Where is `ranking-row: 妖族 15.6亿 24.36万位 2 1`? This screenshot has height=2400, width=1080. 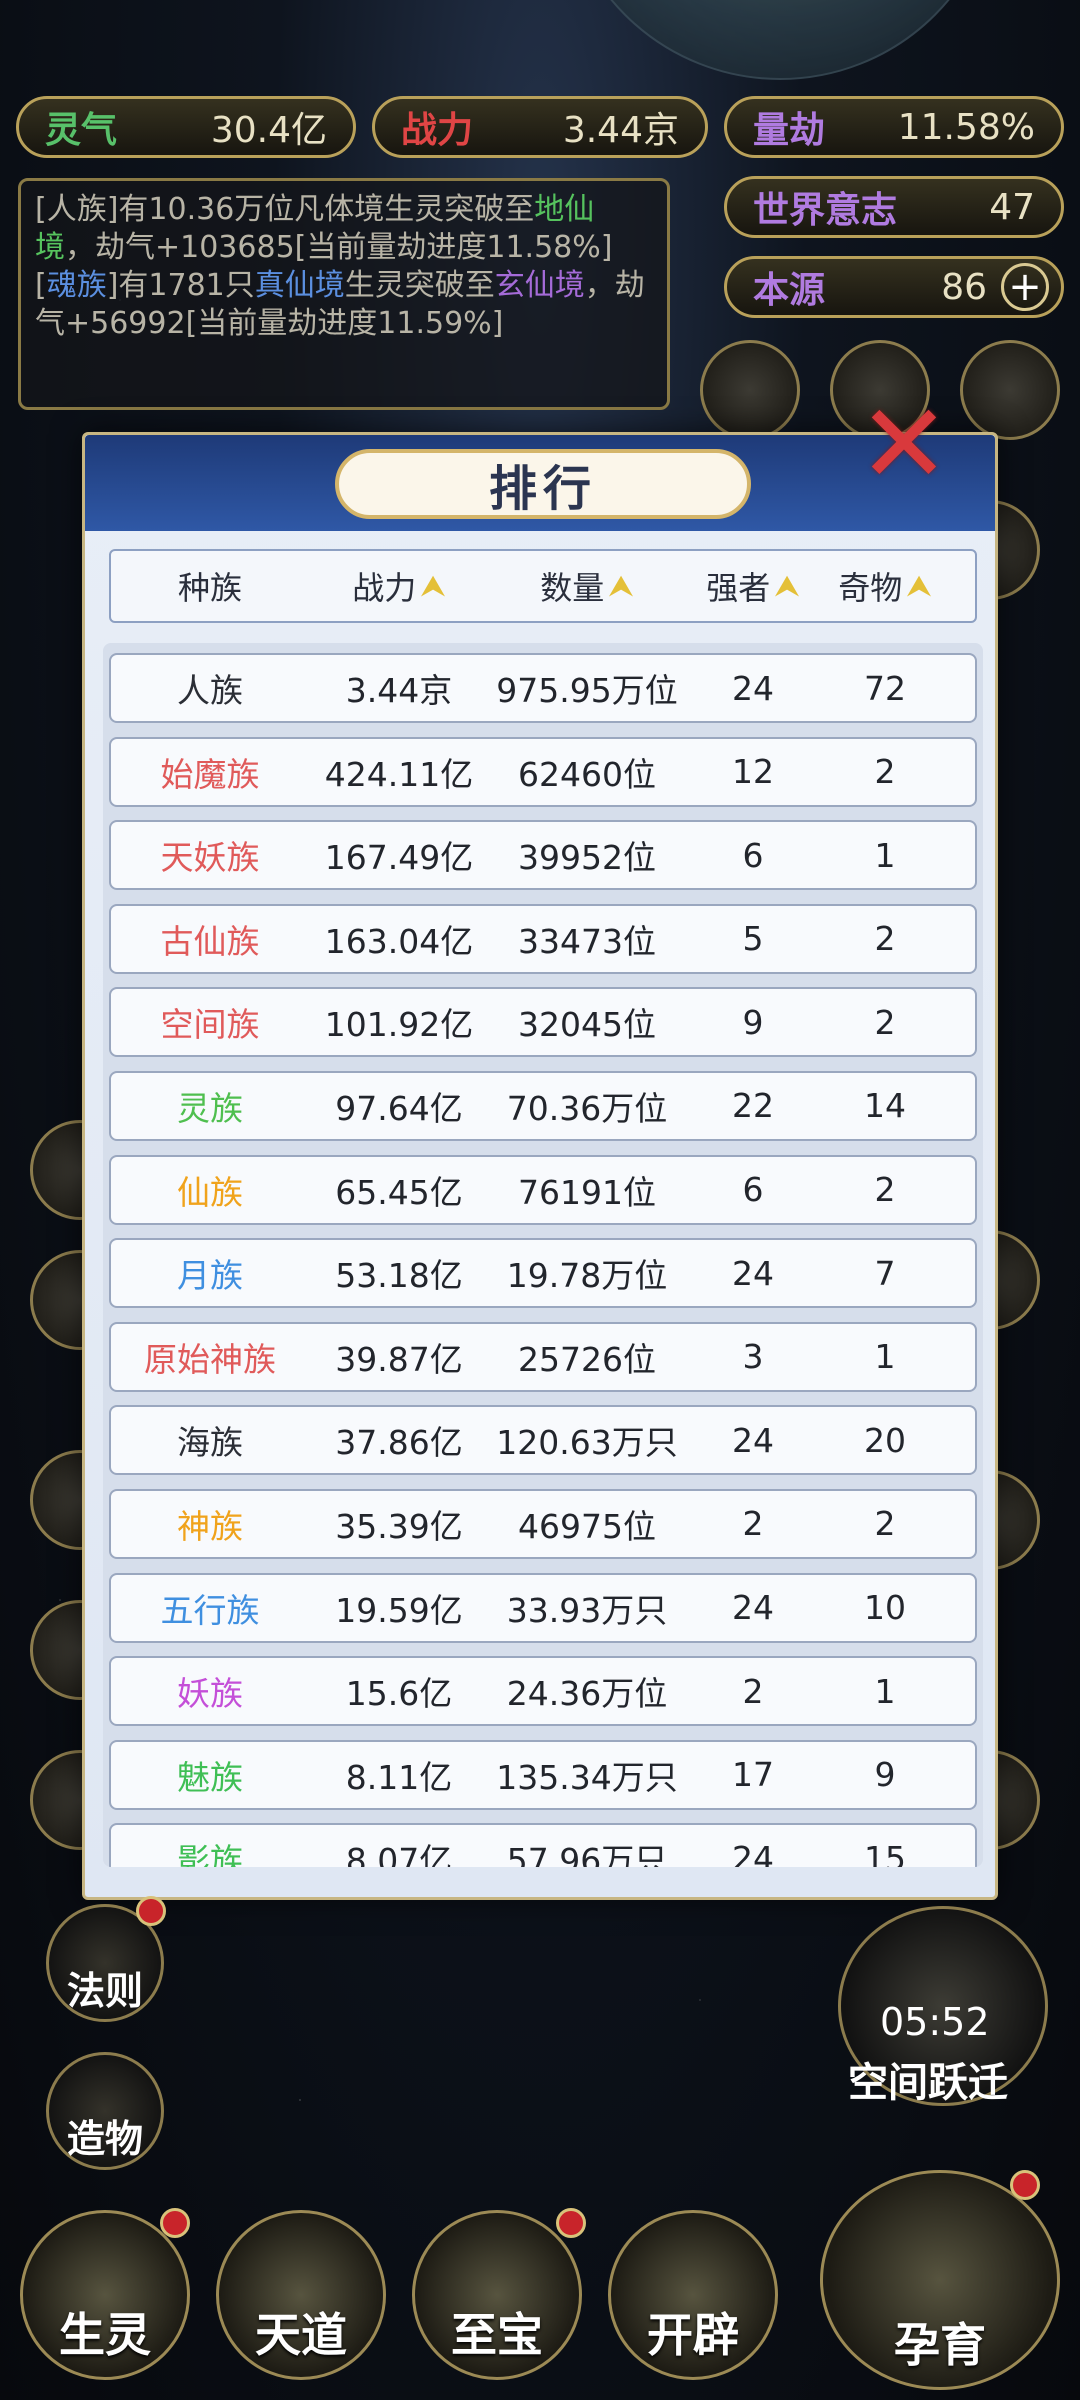 ranking-row: 妖族 15.6亿 24.36万位 2 1 is located at coordinates (543, 1691).